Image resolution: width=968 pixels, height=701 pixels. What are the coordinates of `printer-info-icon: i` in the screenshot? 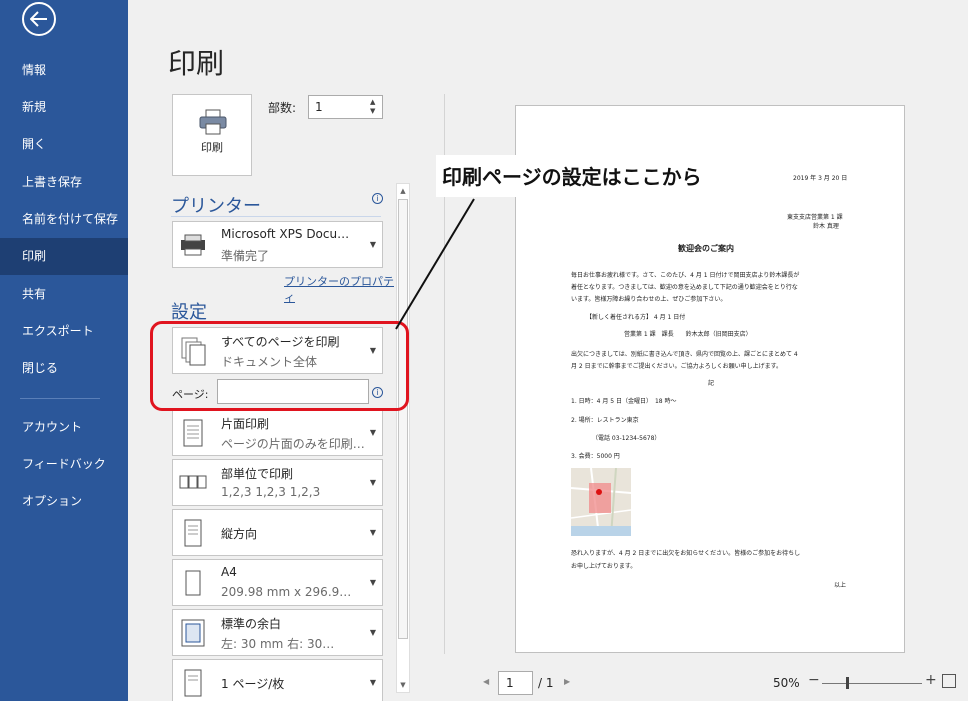 It's located at (377, 198).